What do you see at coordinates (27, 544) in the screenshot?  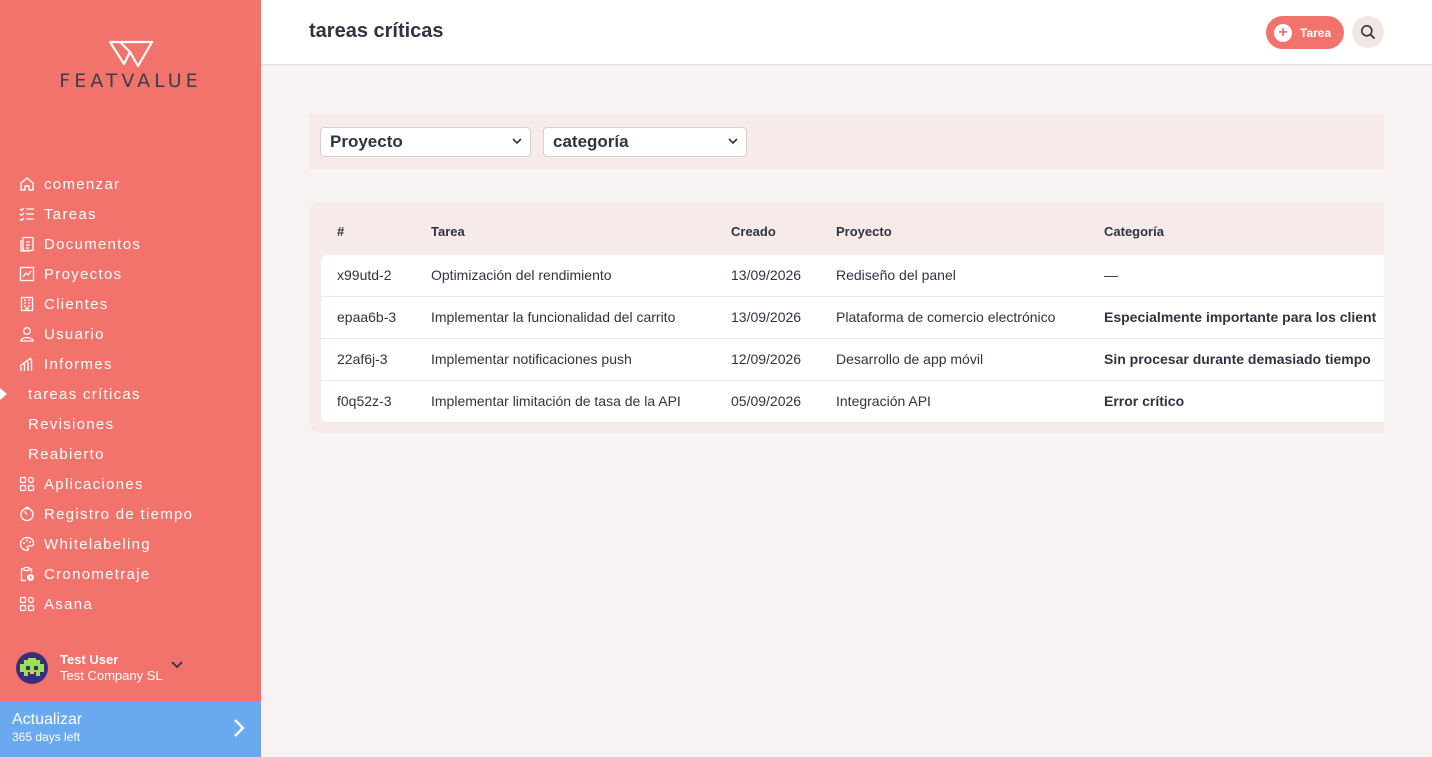 I see `palette-icon` at bounding box center [27, 544].